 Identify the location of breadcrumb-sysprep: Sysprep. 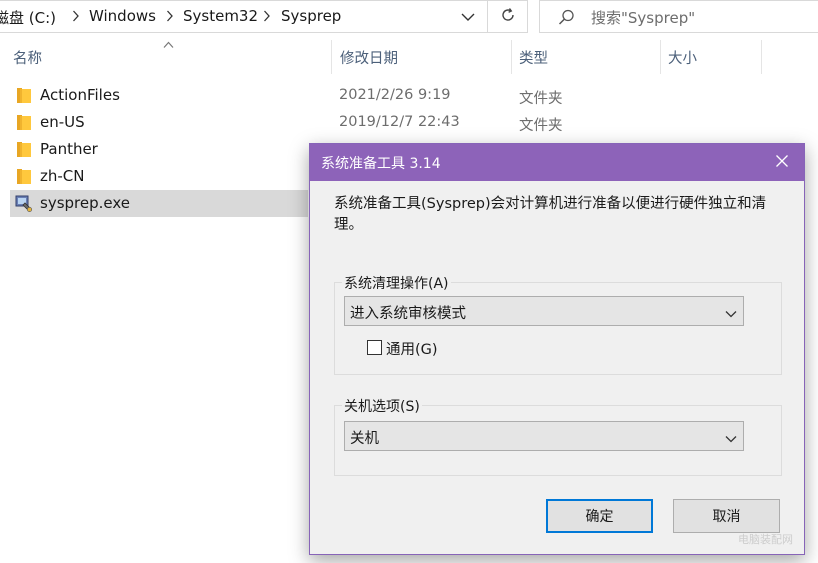
(311, 16).